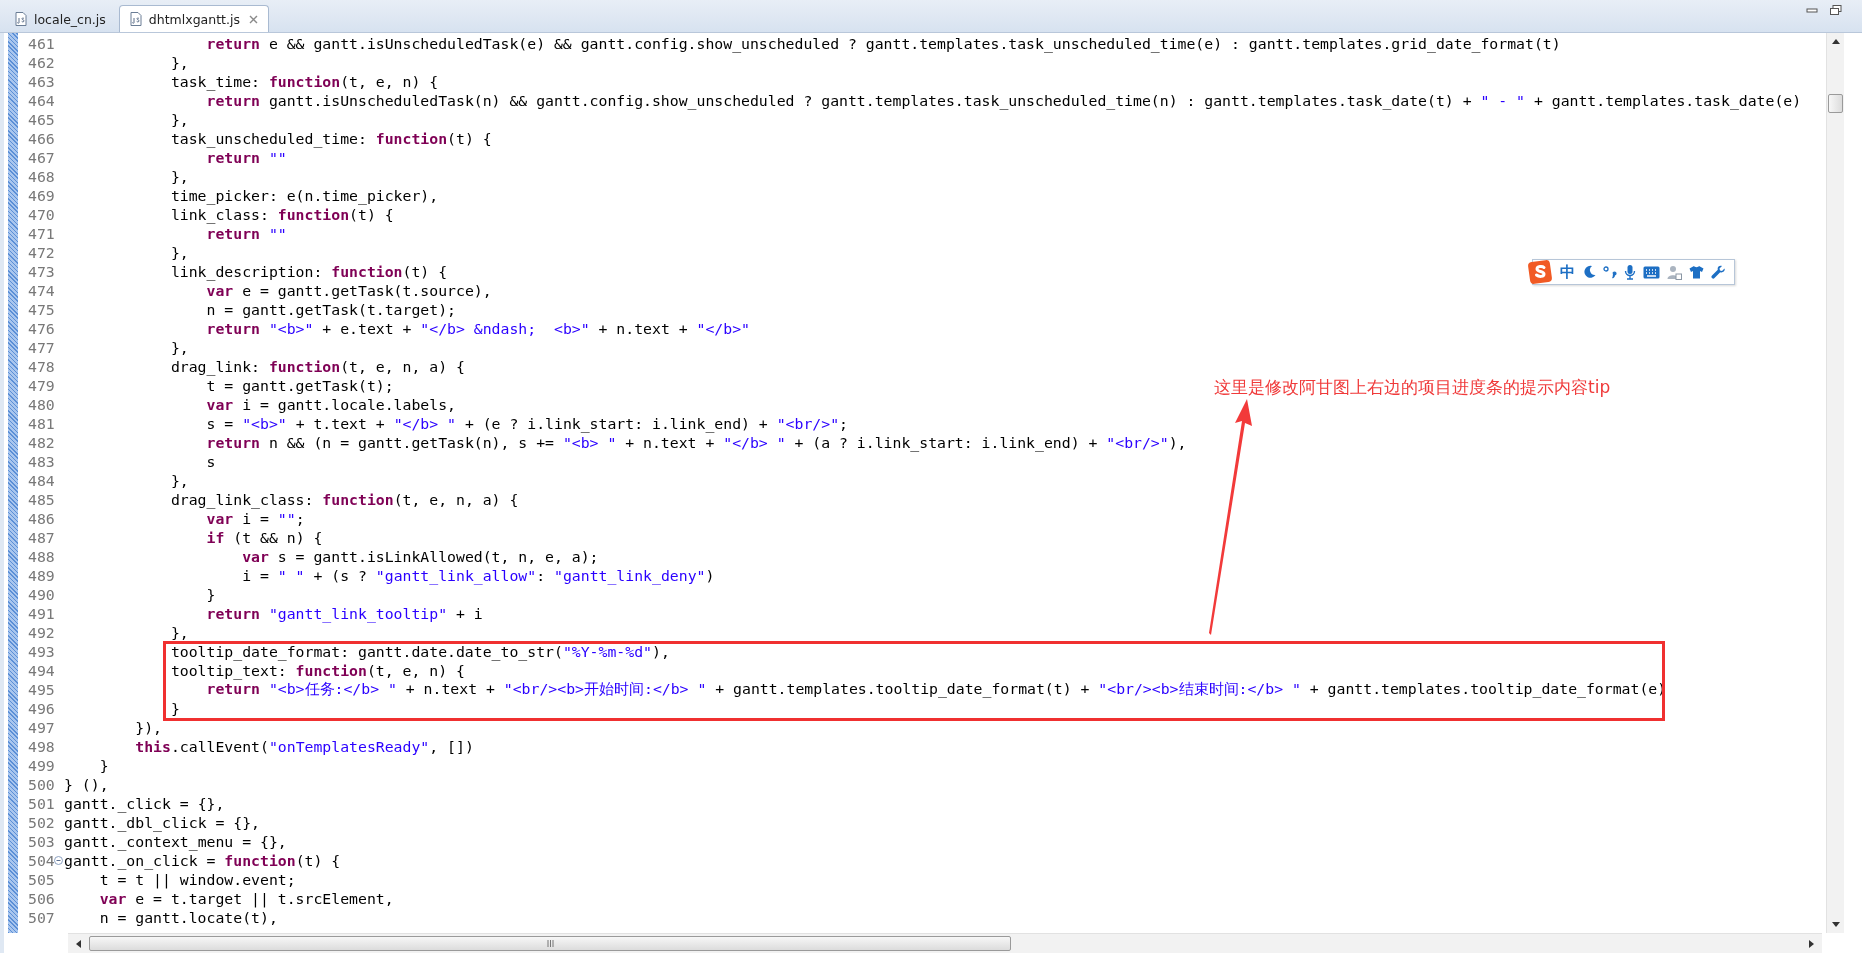 Image resolution: width=1862 pixels, height=953 pixels. I want to click on scroll-up-icon, so click(1835, 41).